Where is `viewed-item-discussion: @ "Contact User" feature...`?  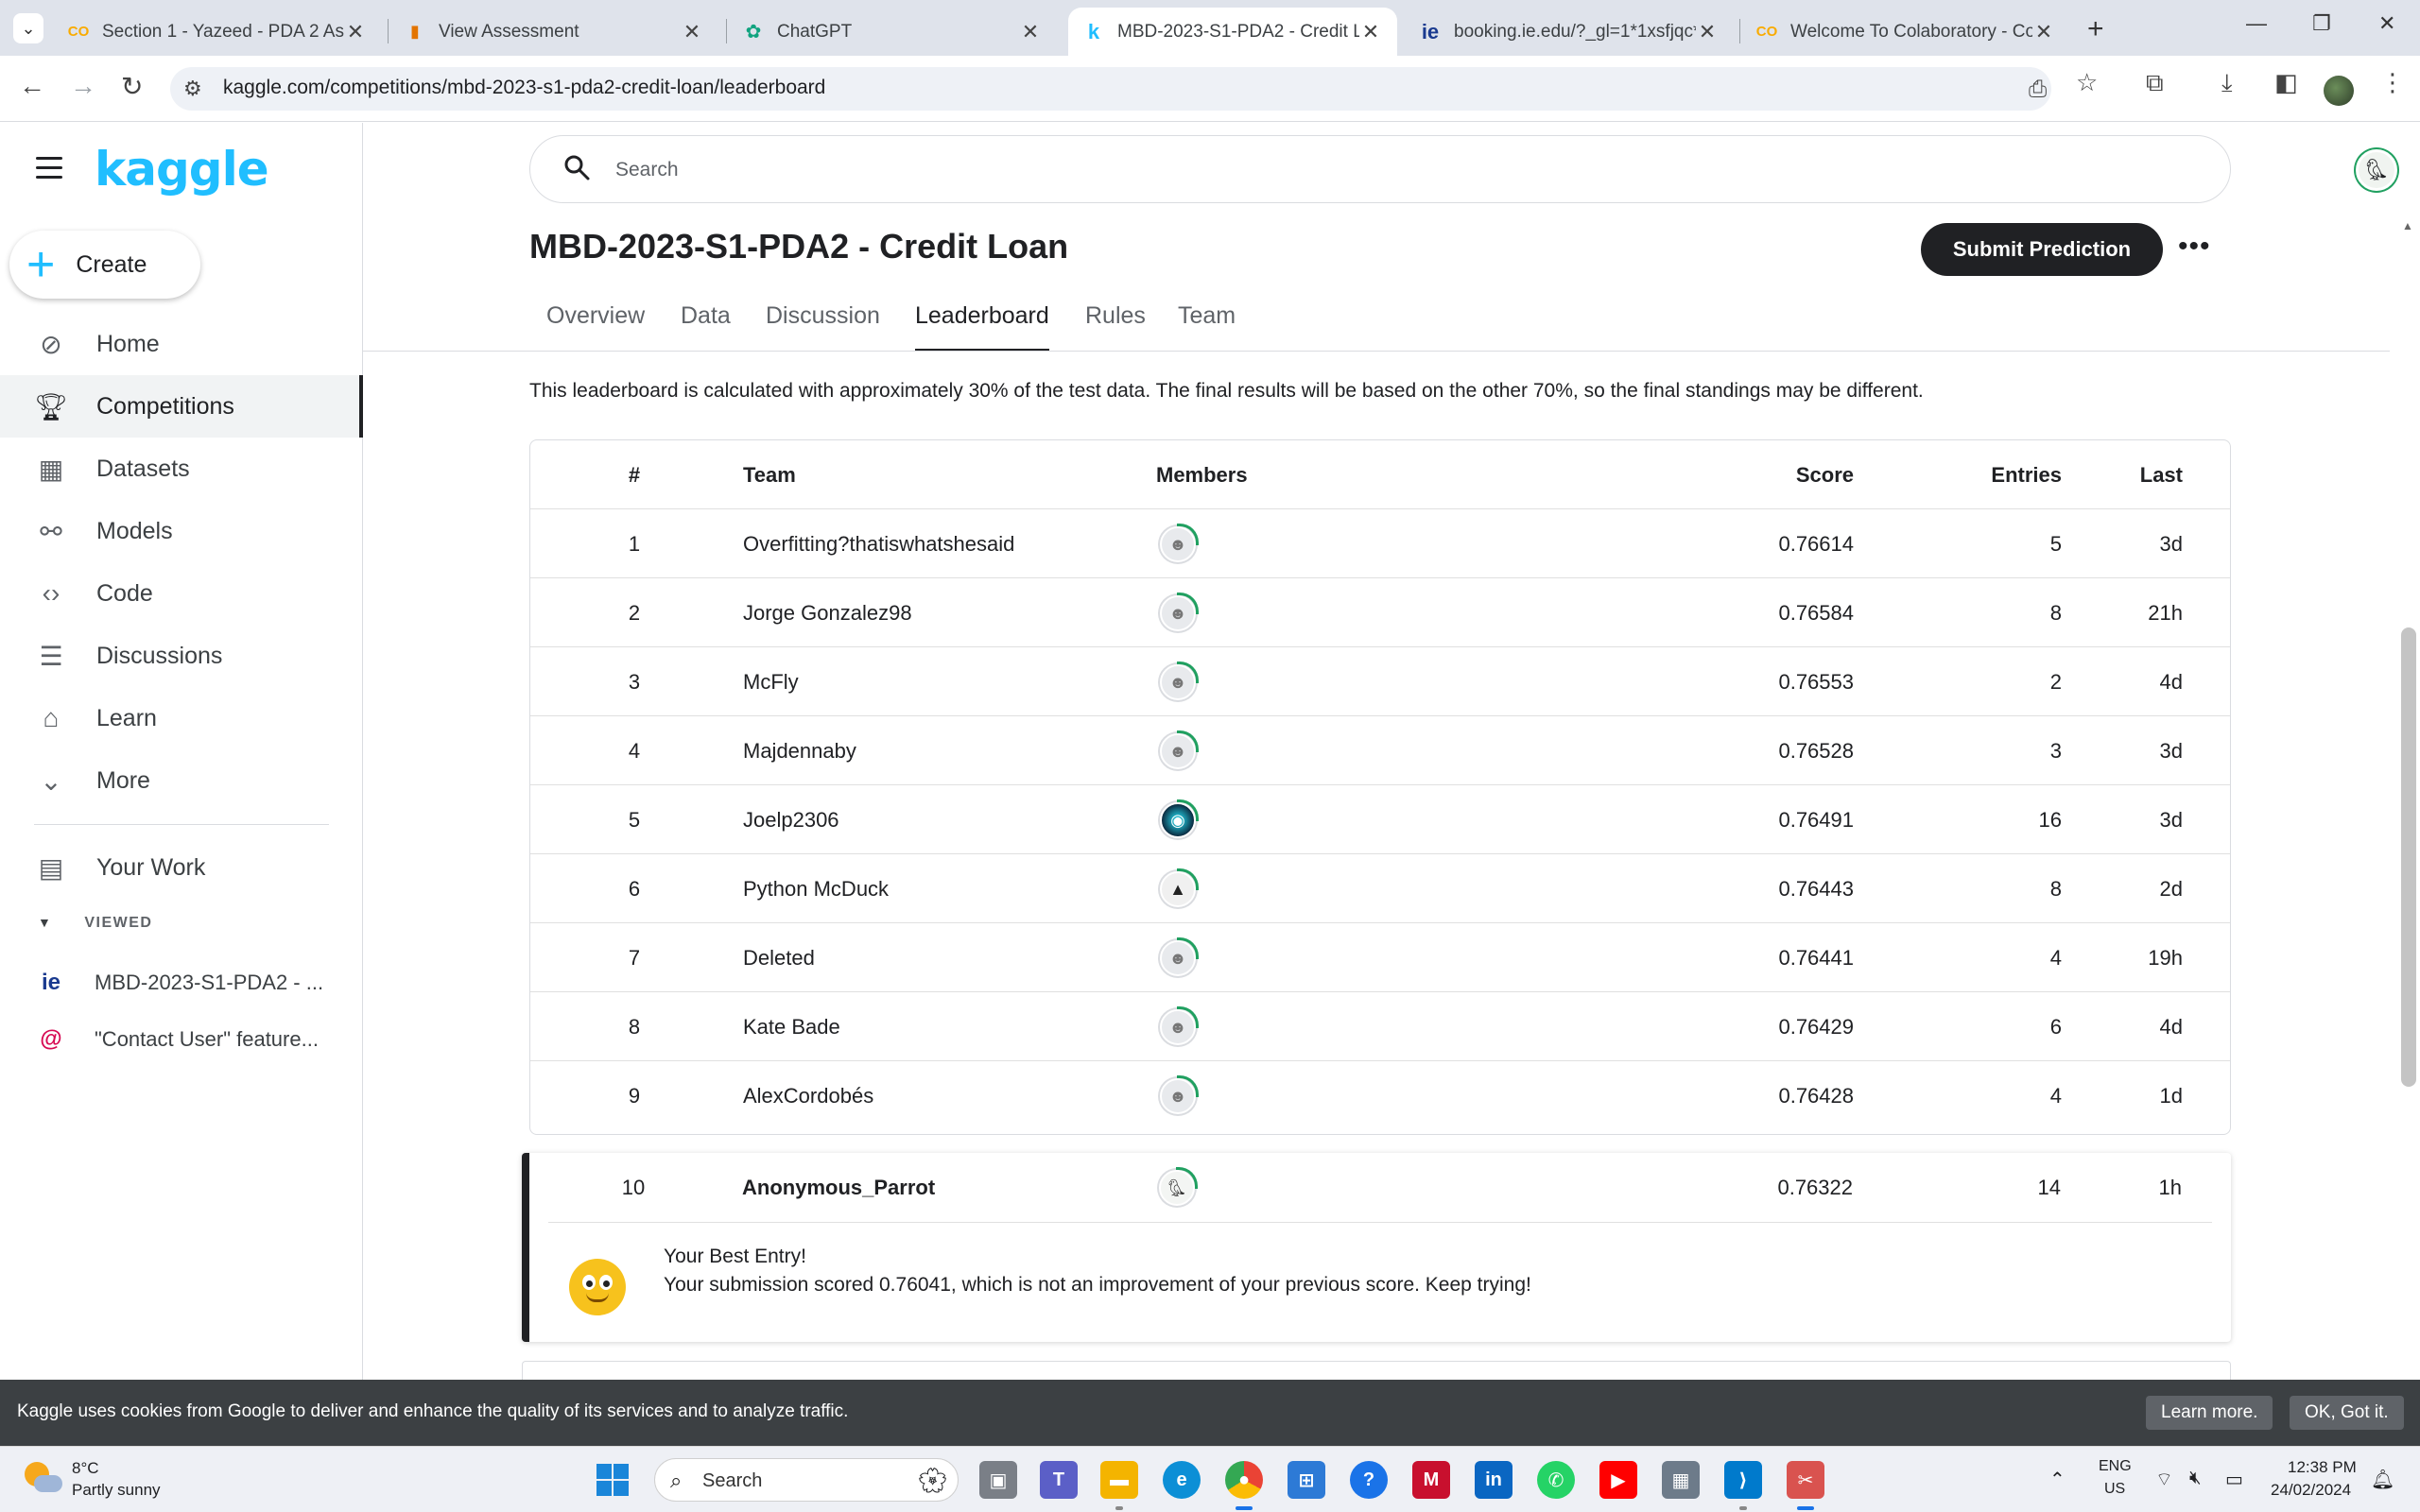 viewed-item-discussion: @ "Contact User" feature... is located at coordinates (181, 1039).